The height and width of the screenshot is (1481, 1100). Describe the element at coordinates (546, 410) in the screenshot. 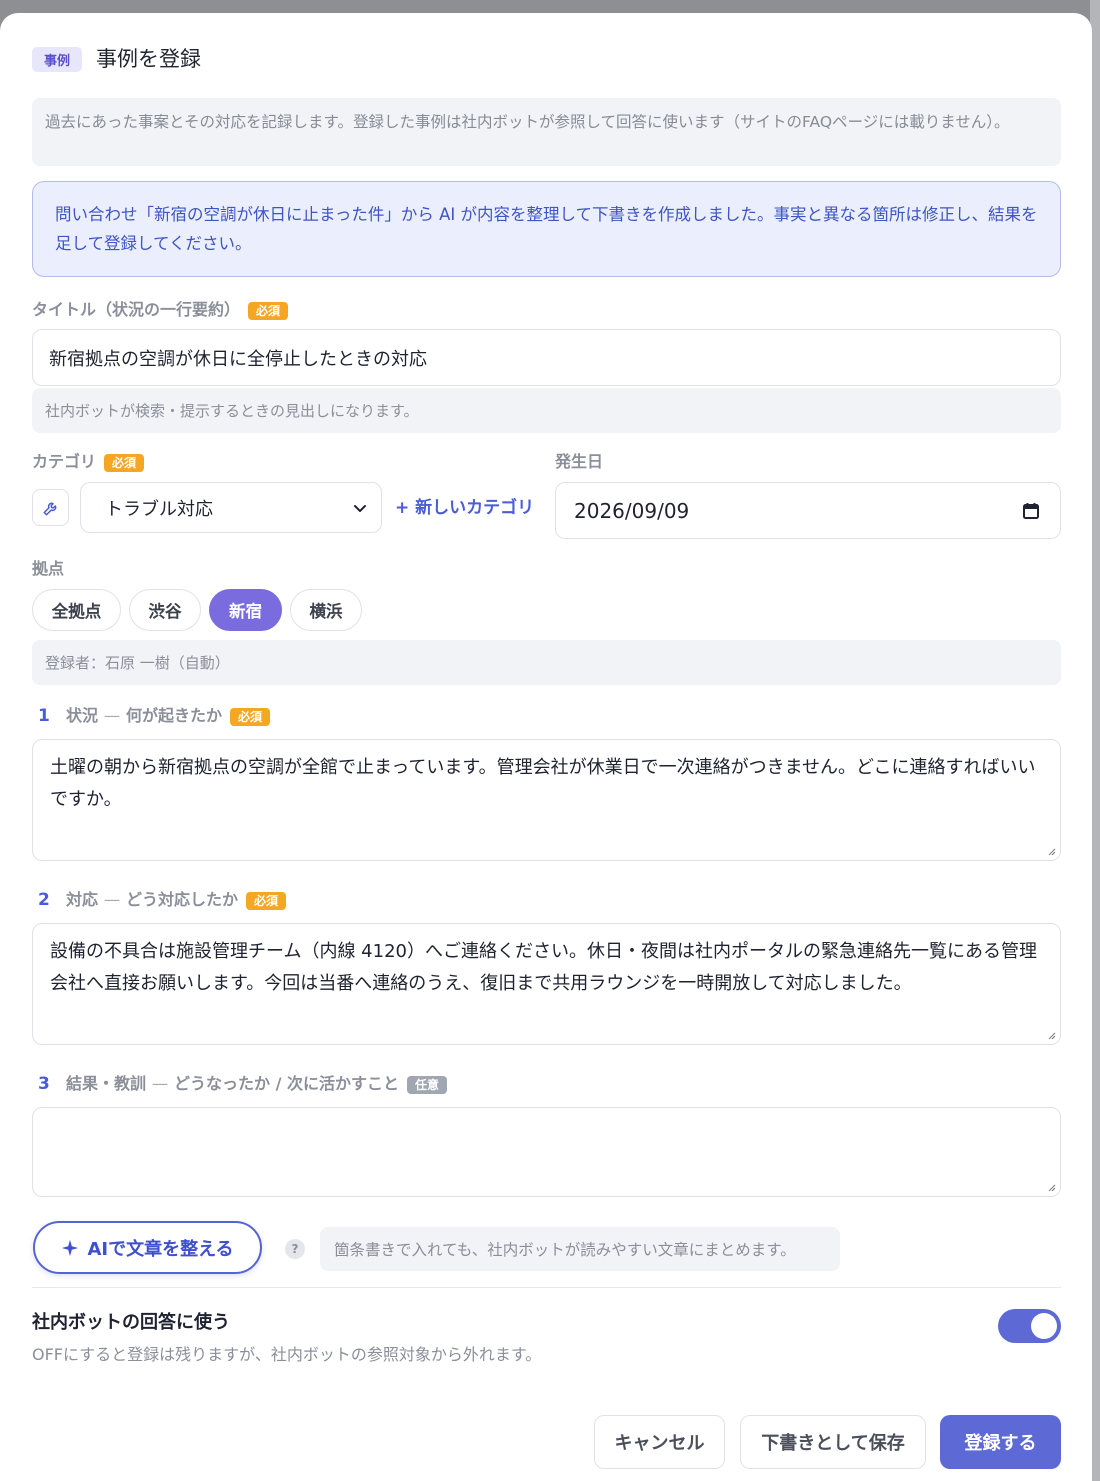

I see `title-hint: 社内ボットが検索・提示するときの見出しになります。` at that location.